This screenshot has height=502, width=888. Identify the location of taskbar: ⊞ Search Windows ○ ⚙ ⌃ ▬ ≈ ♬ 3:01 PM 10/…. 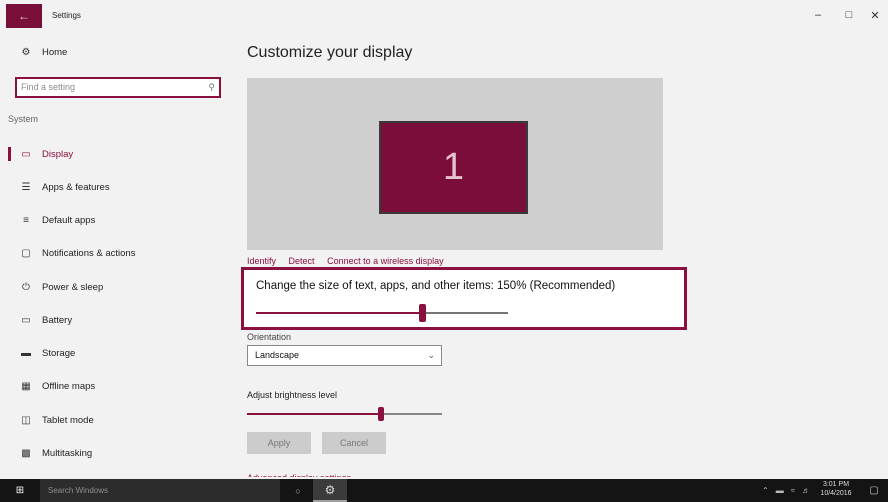
(444, 490).